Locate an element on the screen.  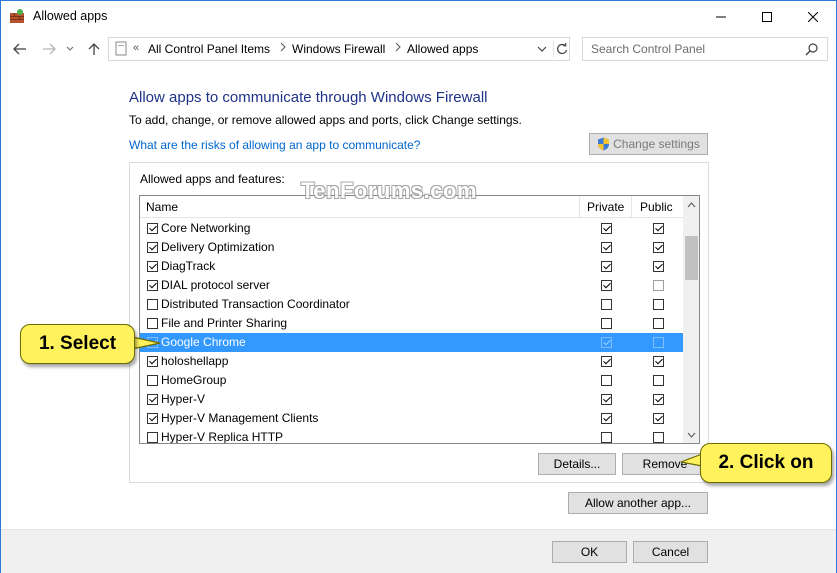
forward-arrow-icon is located at coordinates (49, 49).